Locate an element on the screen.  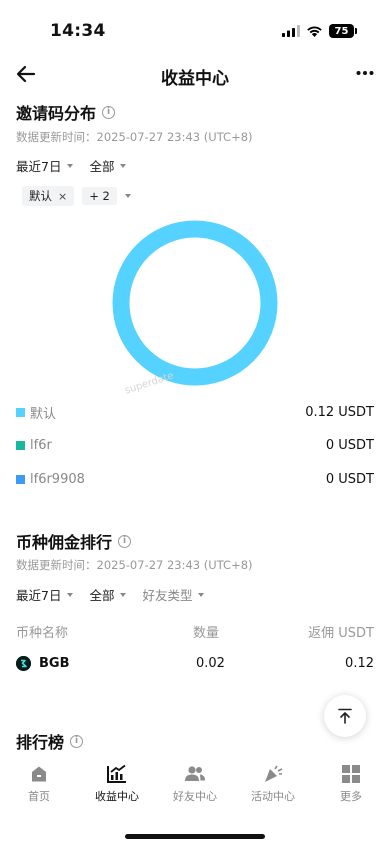
header-rebate: 返佣 USDT is located at coordinates (341, 633).